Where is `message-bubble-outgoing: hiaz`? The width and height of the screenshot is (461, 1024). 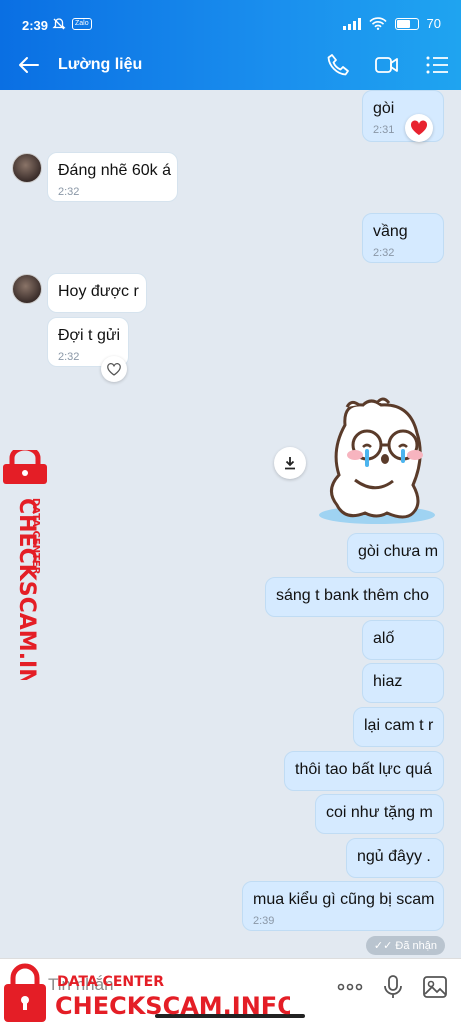
message-bubble-outgoing: hiaz is located at coordinates (403, 683).